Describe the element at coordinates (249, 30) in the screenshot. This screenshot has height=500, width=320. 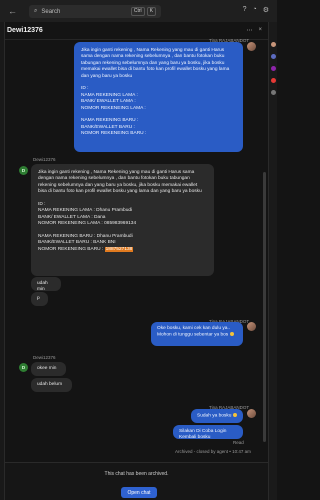
I see `menu-dots-icon: ⋯` at that location.